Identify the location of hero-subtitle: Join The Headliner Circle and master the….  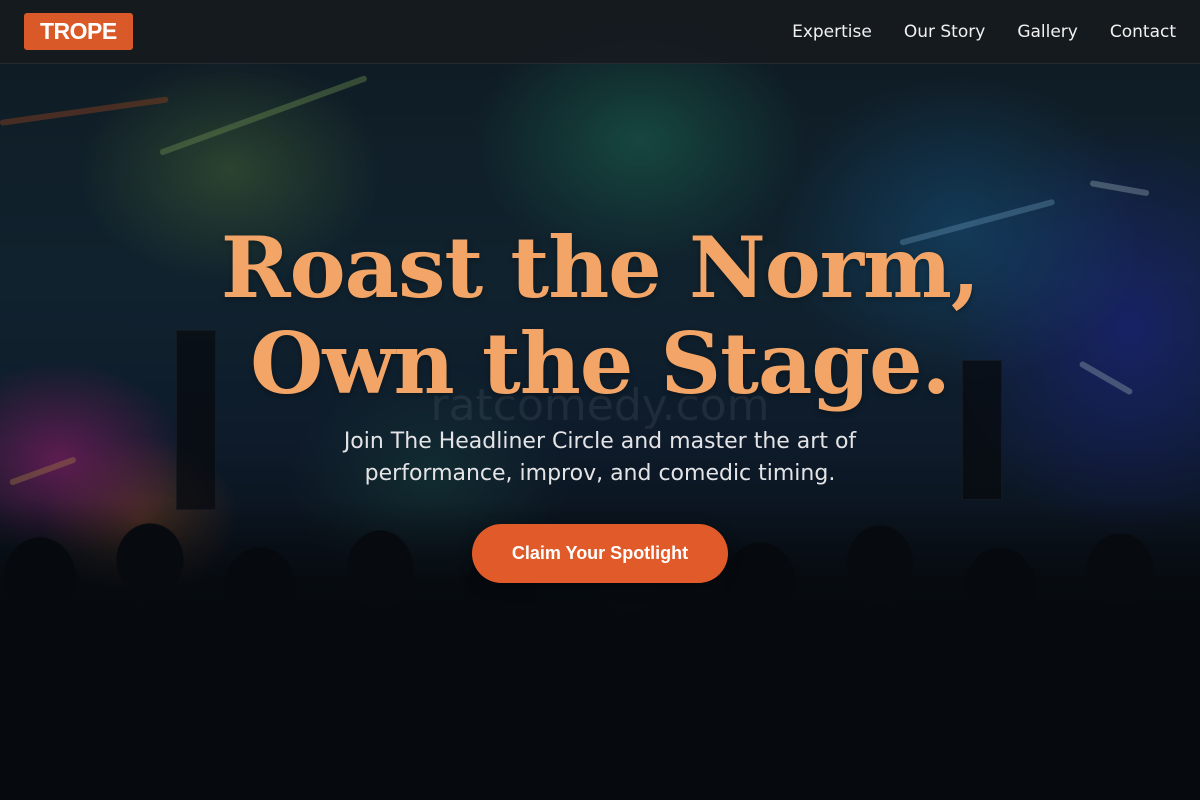
(600, 457).